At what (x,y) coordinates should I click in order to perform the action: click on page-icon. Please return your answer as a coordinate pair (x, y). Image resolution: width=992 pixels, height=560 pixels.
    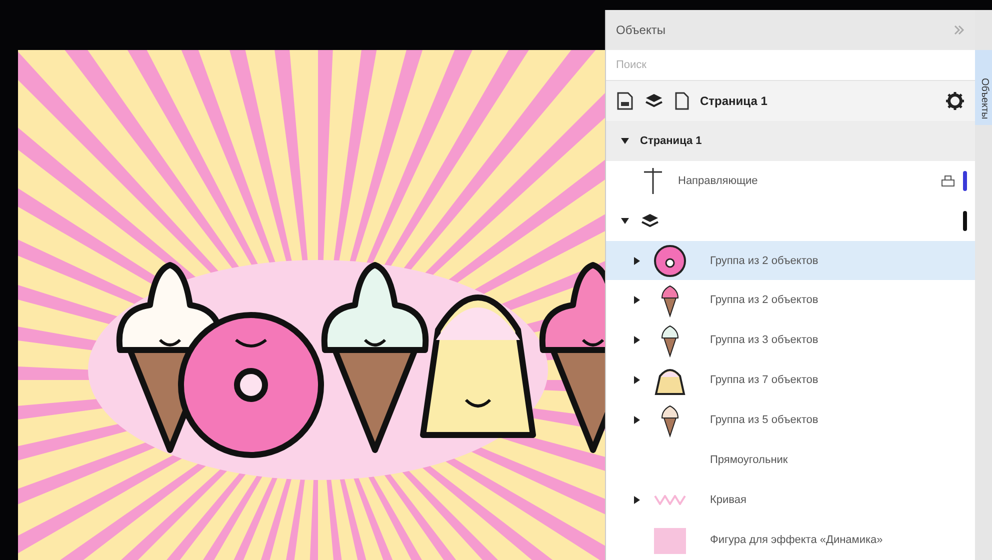
    Looking at the image, I should click on (682, 100).